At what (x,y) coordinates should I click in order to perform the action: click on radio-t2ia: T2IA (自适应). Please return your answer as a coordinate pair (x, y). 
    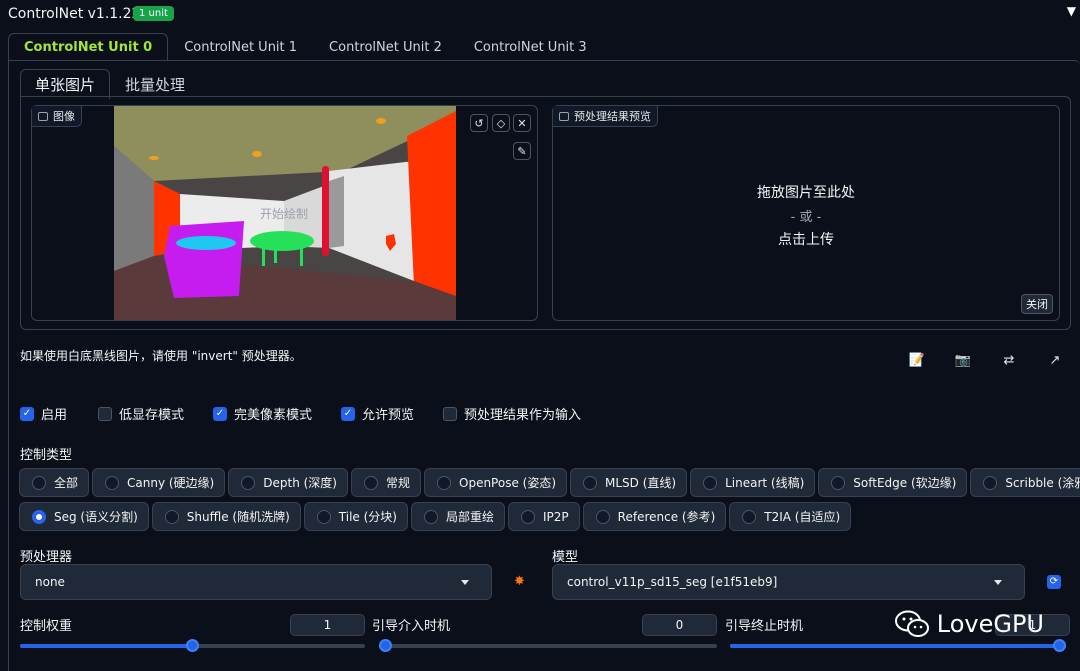
    Looking at the image, I should click on (790, 516).